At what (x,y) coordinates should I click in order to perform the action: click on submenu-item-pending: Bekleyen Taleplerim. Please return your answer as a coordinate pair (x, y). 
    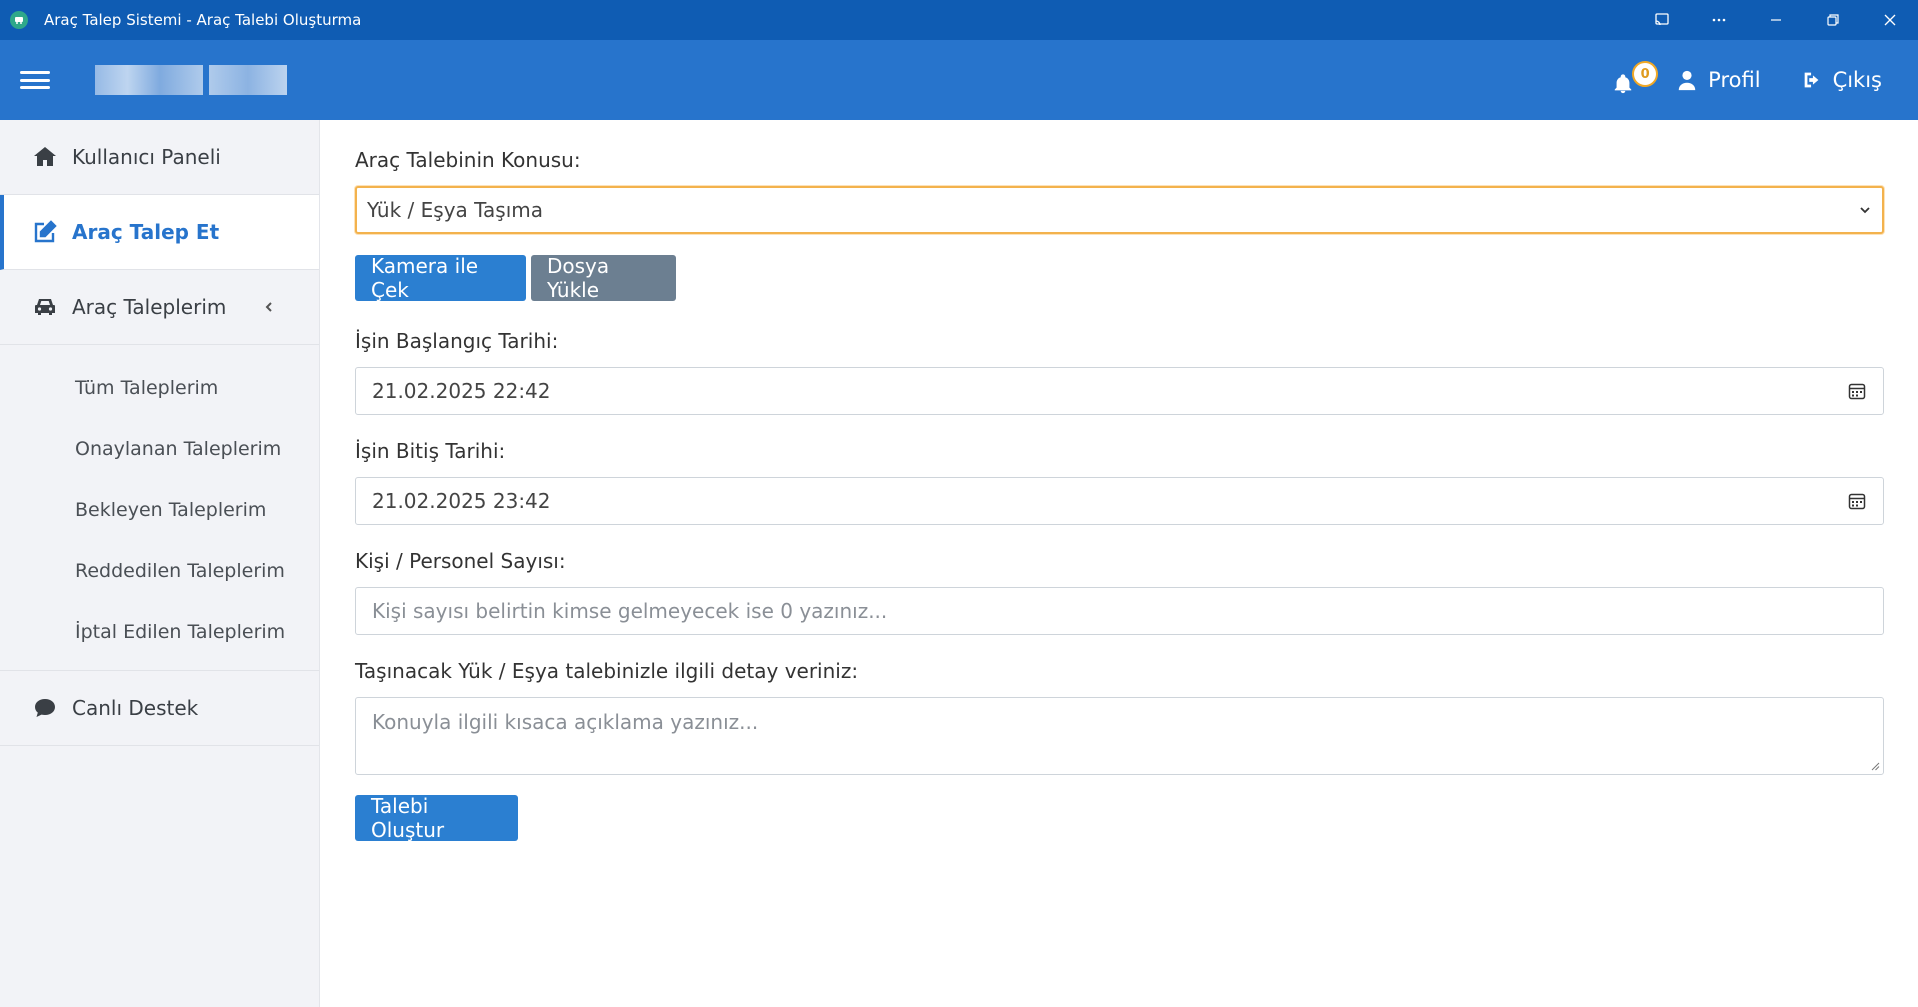
    Looking at the image, I should click on (159, 509).